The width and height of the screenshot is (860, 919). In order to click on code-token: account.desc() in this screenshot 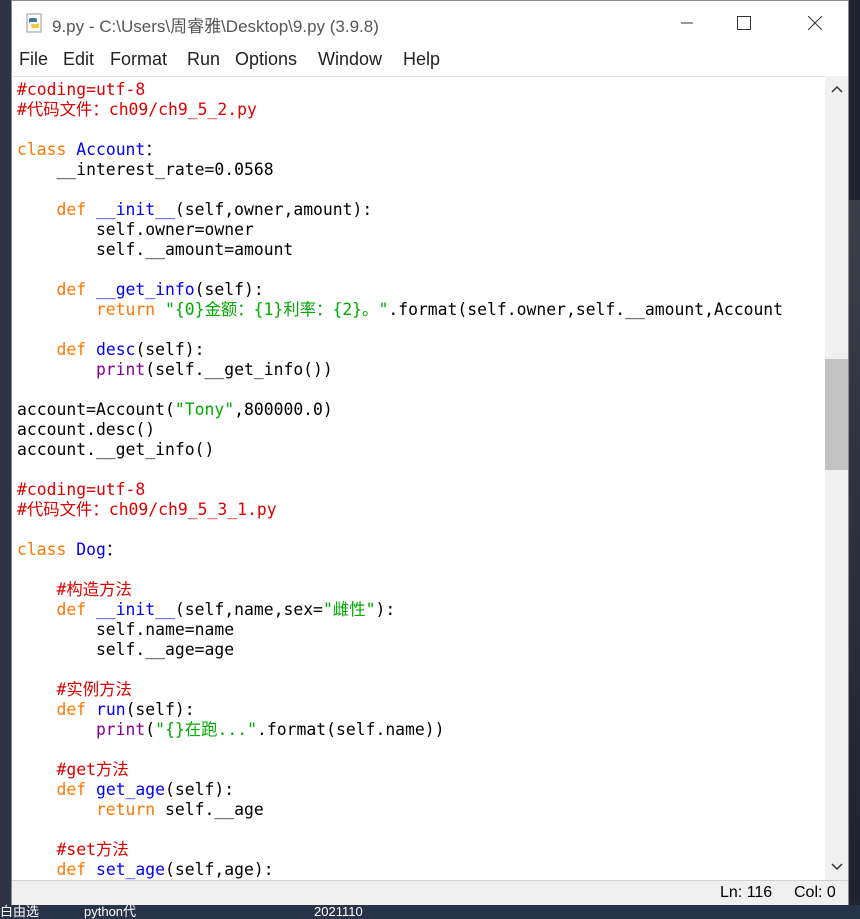, I will do `click(86, 429)`.